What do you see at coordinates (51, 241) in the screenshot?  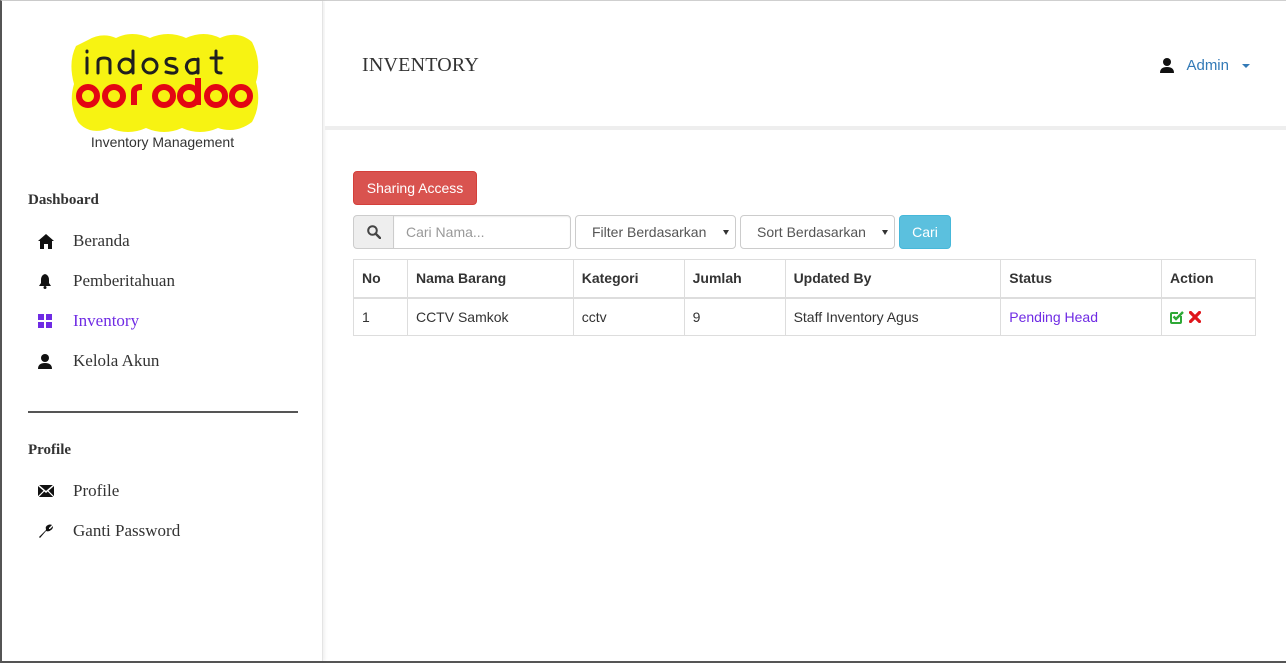 I see `home-icon` at bounding box center [51, 241].